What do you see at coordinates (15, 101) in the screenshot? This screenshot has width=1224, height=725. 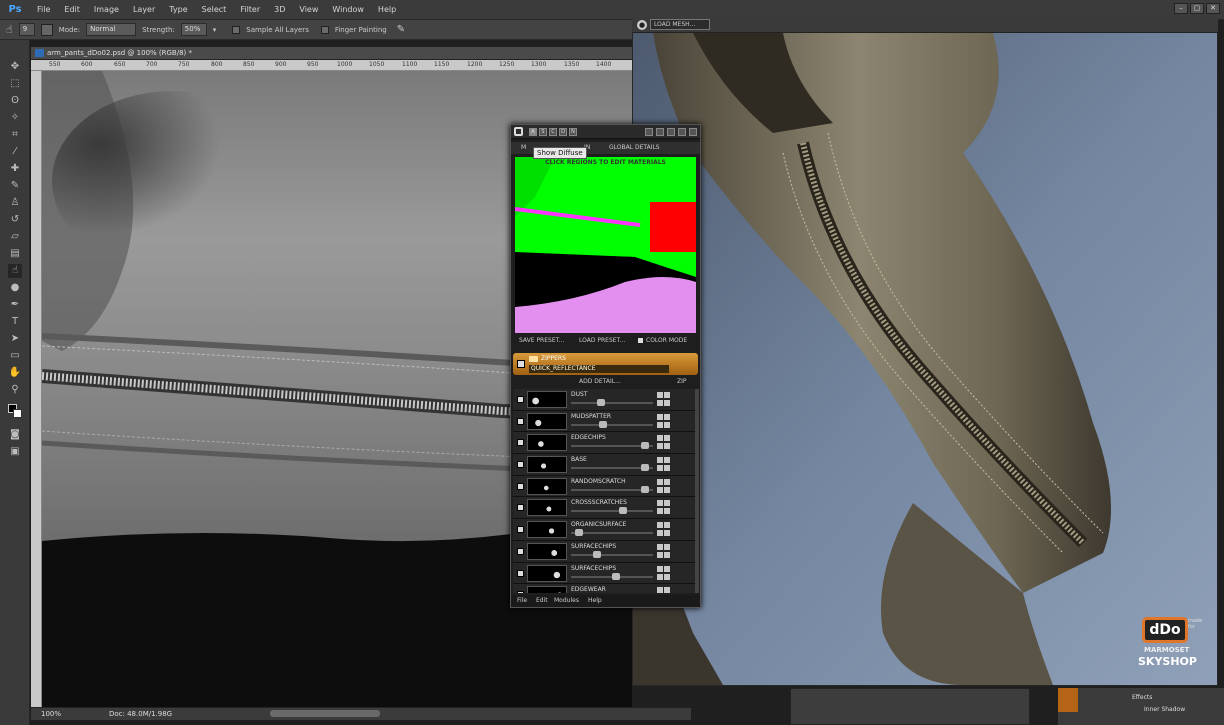 I see `lasso-tool-icon: ʘ` at bounding box center [15, 101].